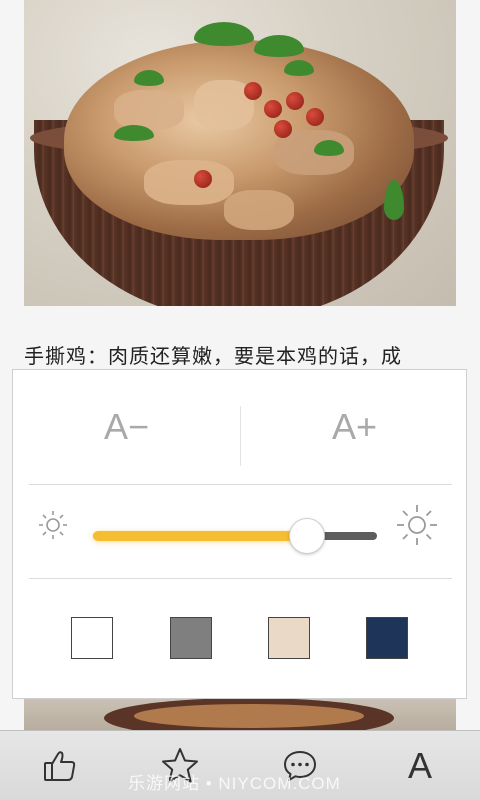 Image resolution: width=480 pixels, height=800 pixels. I want to click on sun-large-icon, so click(417, 525).